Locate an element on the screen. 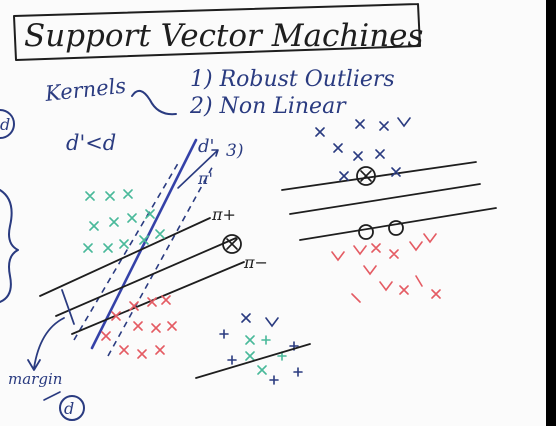  pi-prime-label: π' is located at coordinates (205, 178).